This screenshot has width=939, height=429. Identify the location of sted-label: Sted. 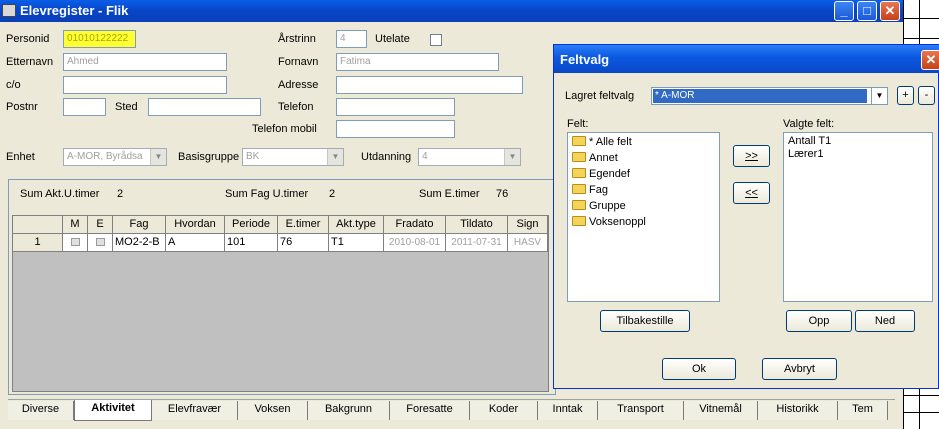
(126, 107).